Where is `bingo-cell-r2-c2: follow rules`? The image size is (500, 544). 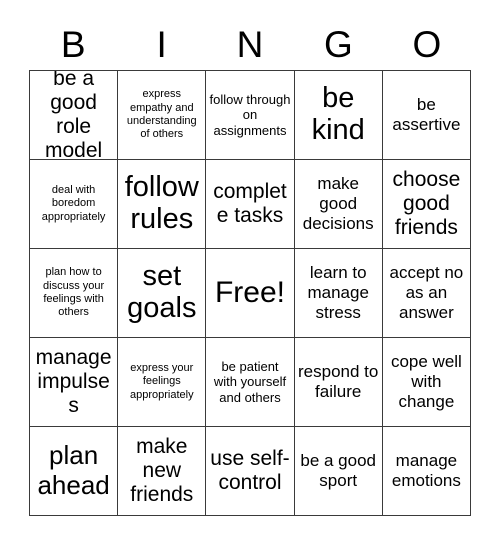
bingo-cell-r2-c2: follow rules is located at coordinates (162, 204).